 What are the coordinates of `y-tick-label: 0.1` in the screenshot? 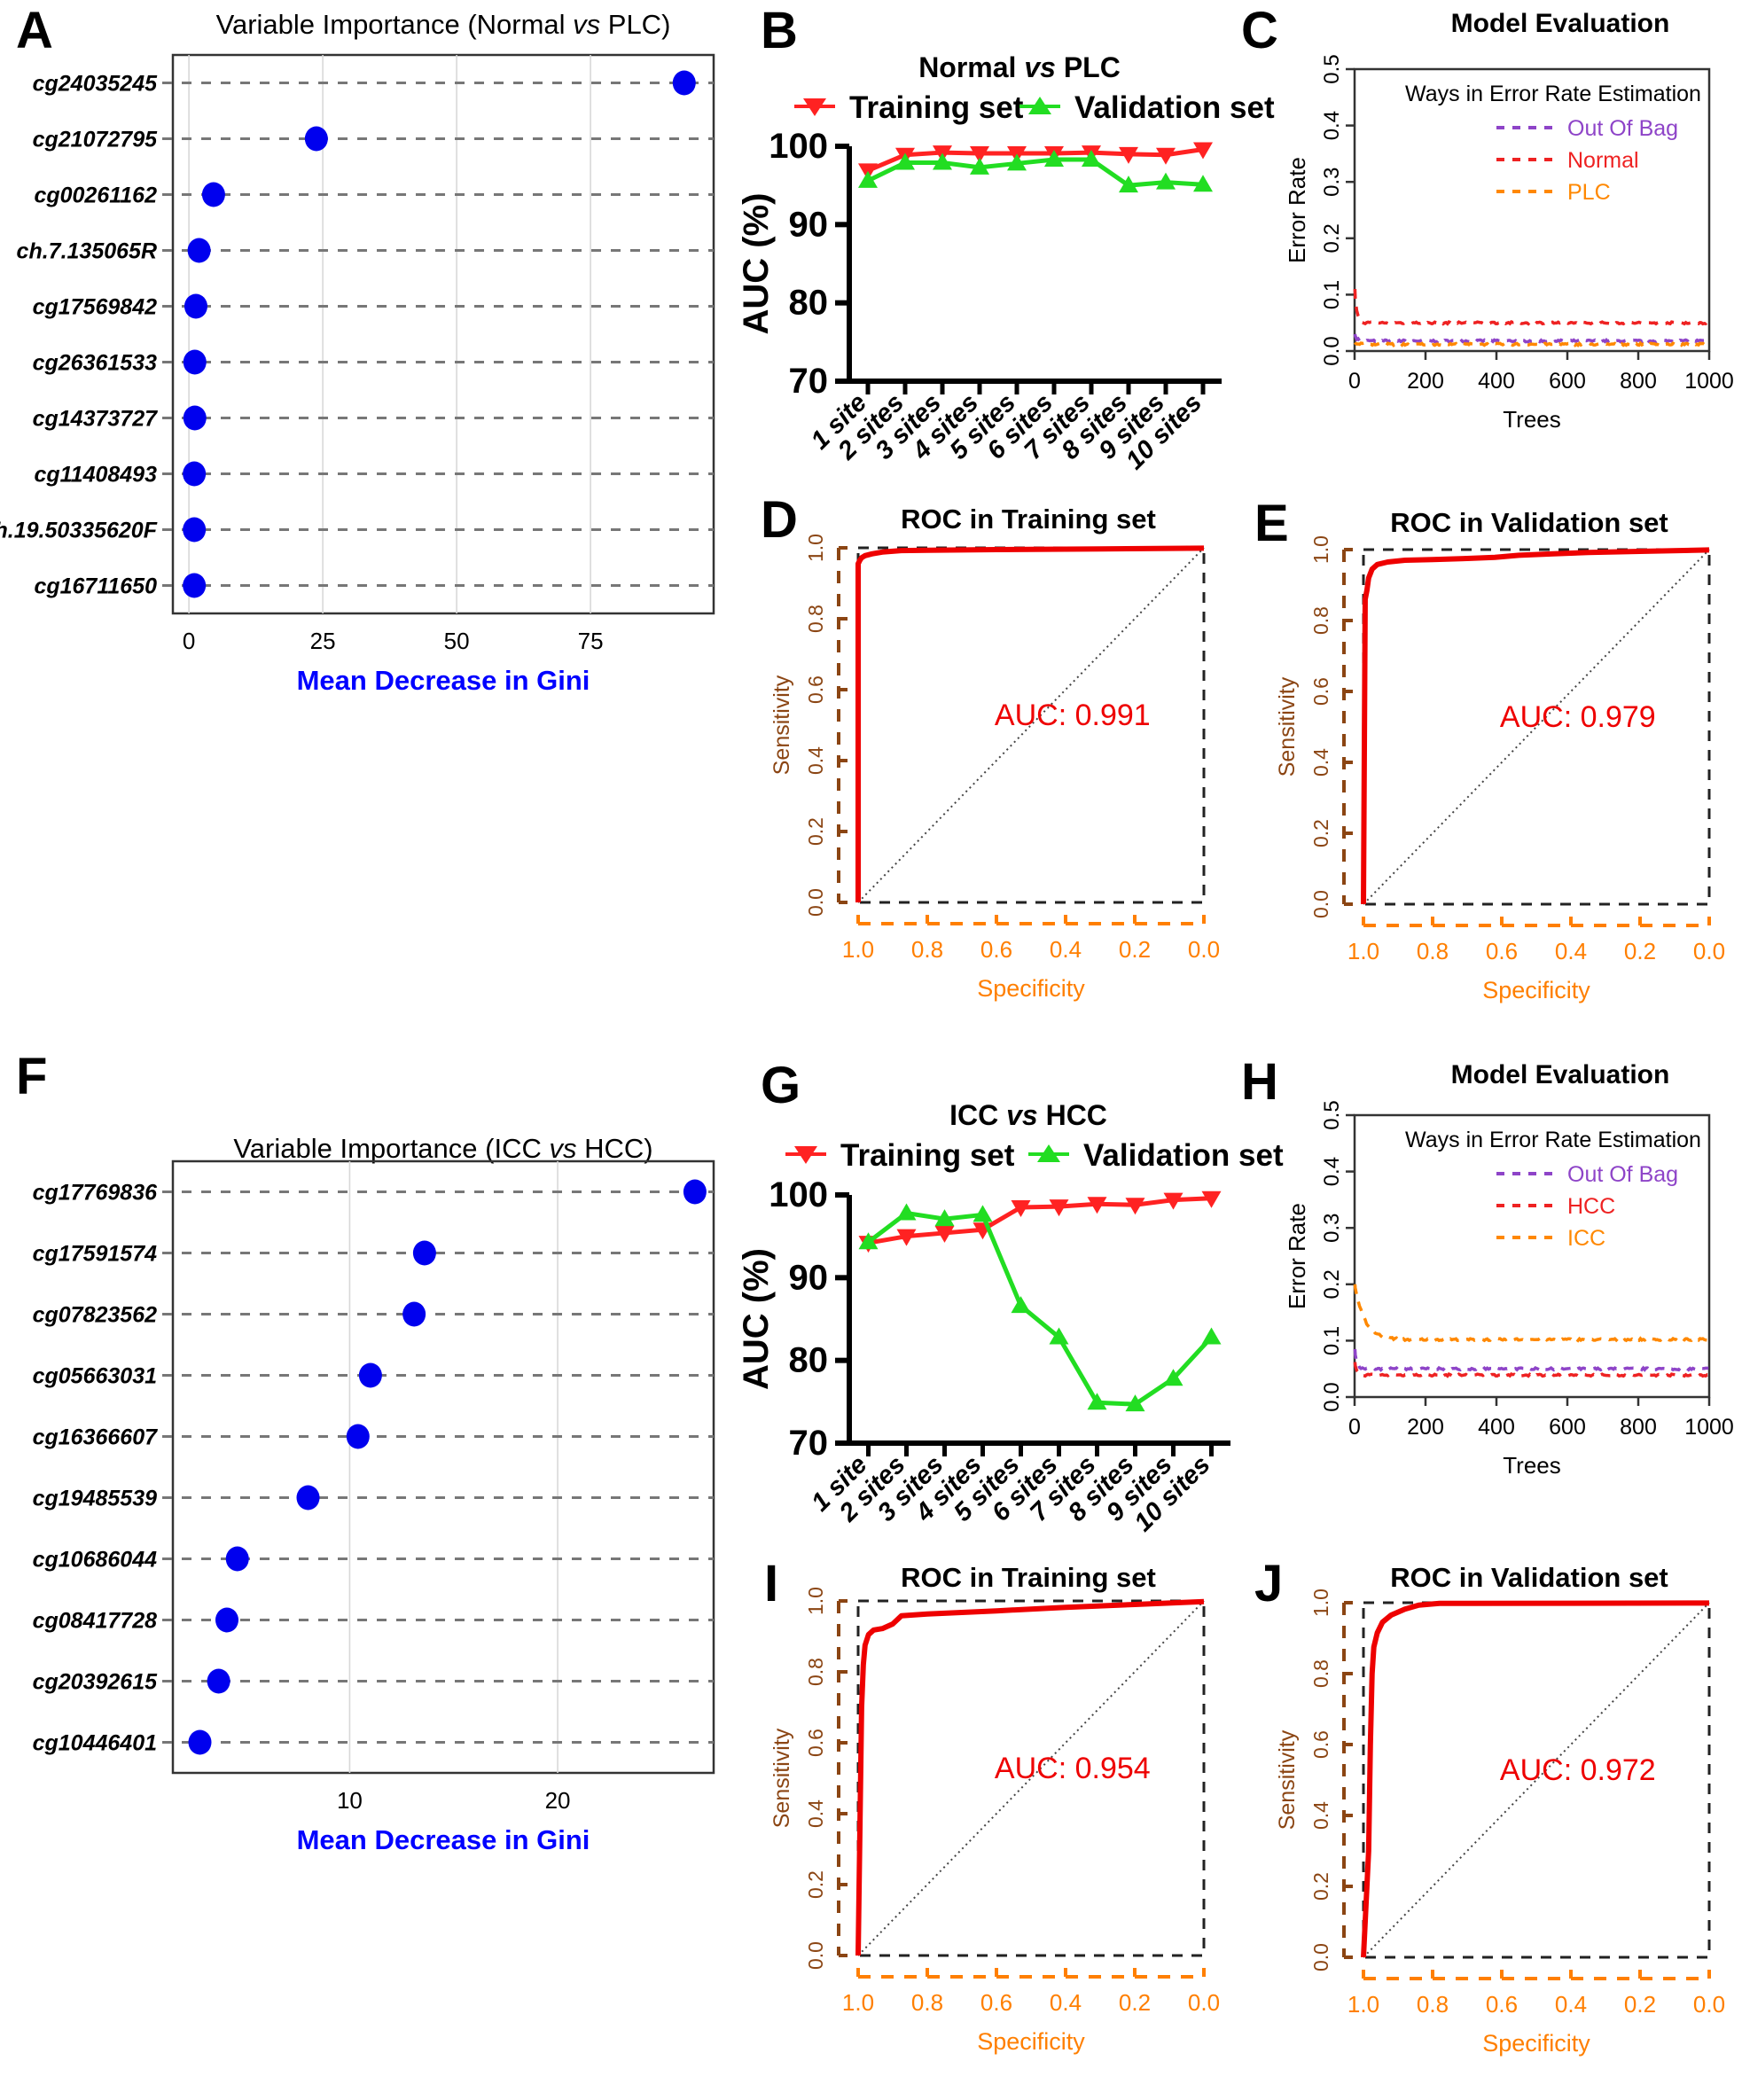 It's located at (1332, 294).